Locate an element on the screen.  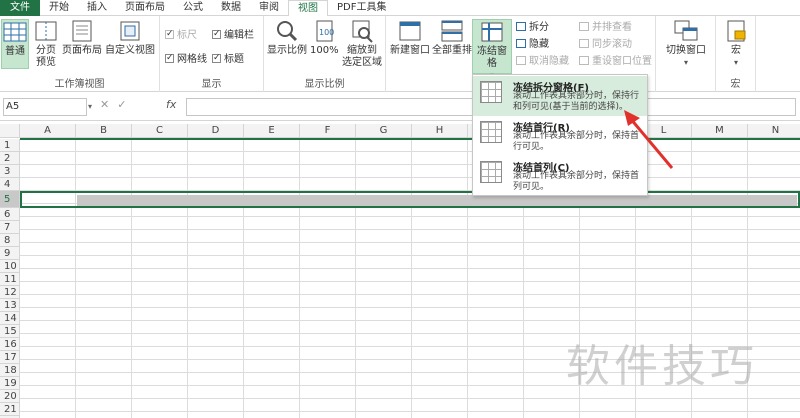
tab-page-layout: 页面布局 is located at coordinates (145, 8).